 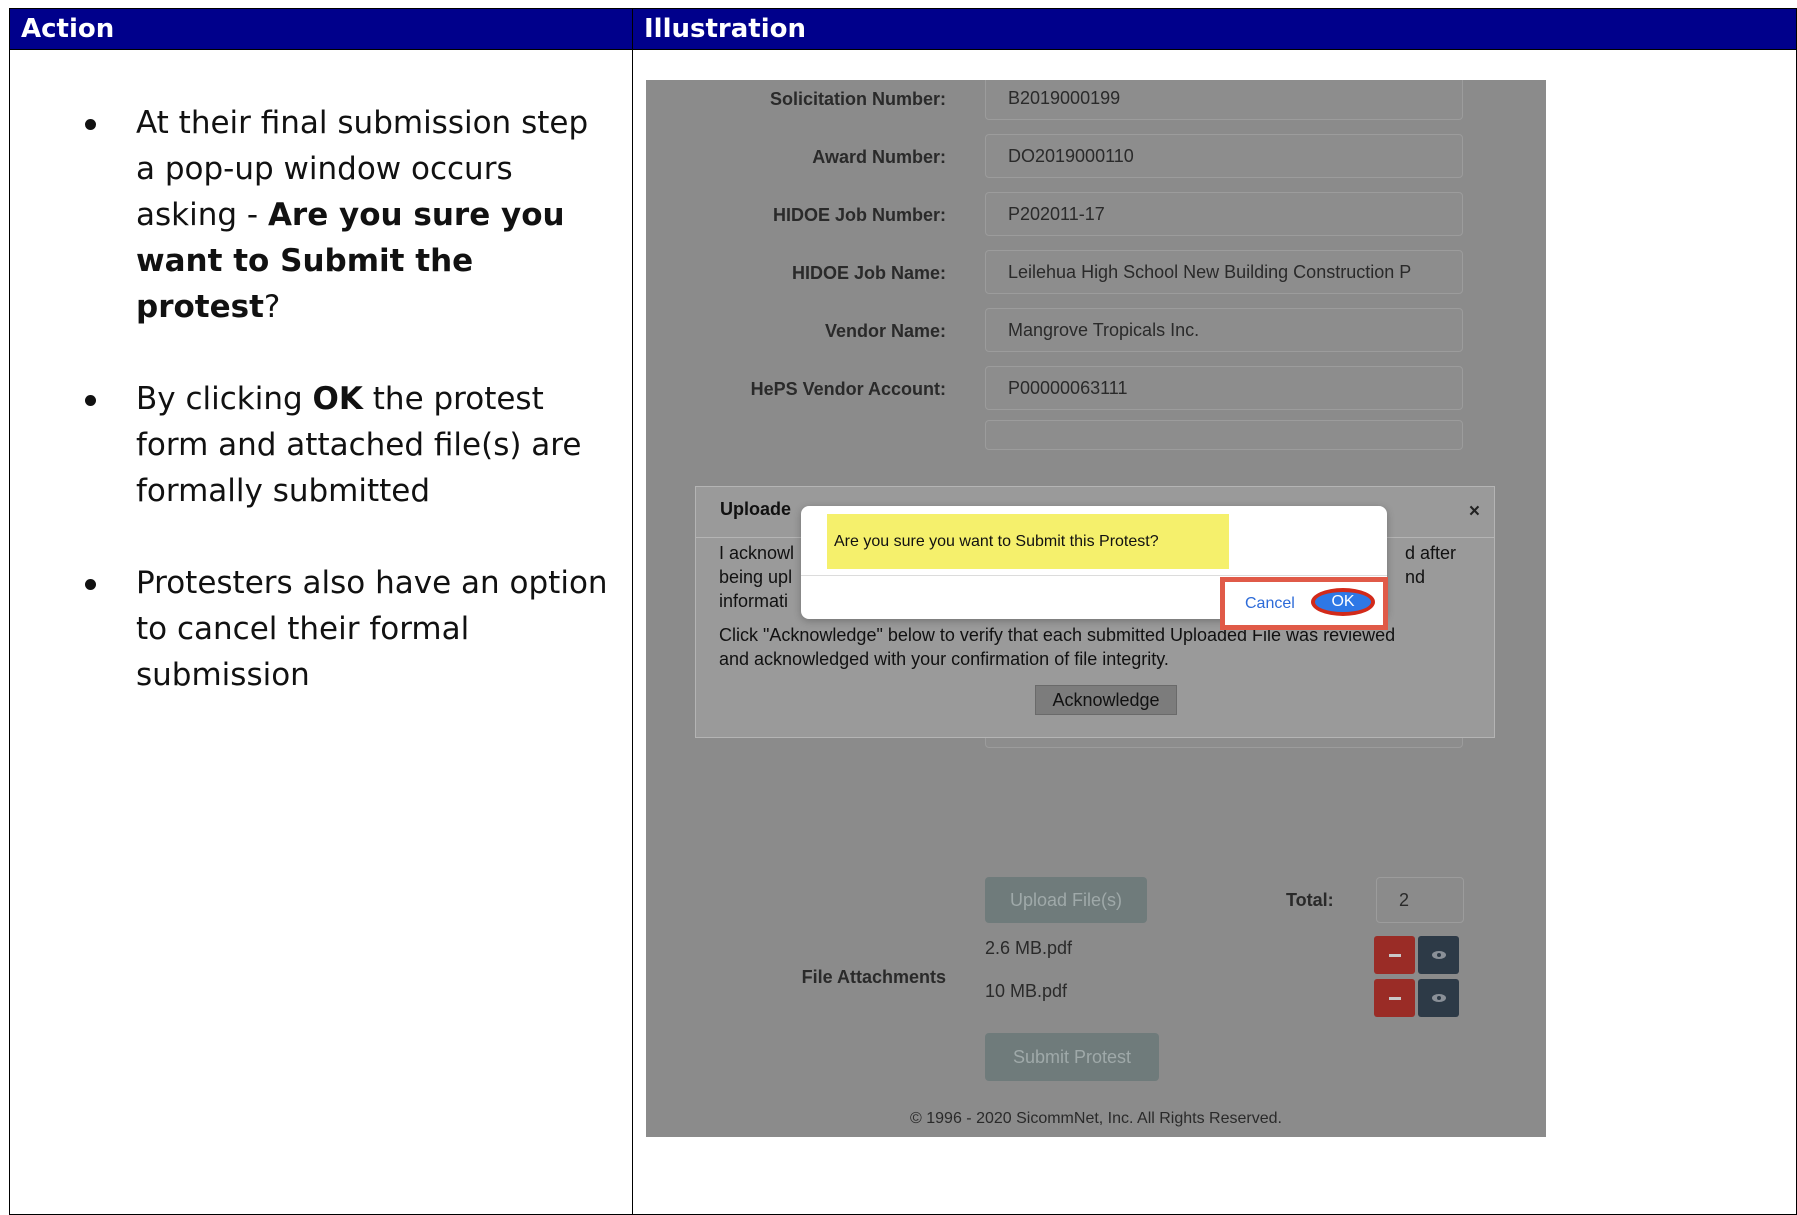 I want to click on table-header-row: Action Illustration, so click(x=903, y=29).